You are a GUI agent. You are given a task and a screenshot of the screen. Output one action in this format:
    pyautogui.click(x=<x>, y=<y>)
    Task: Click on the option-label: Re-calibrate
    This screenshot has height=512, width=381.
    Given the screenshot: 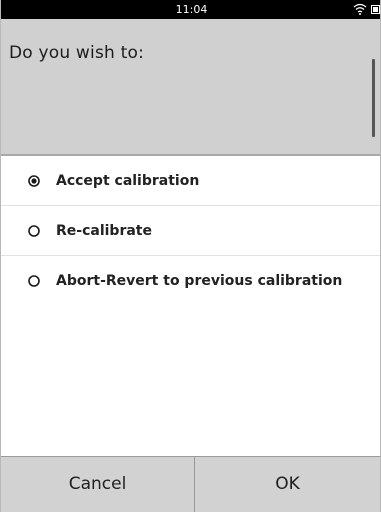 What is the action you would take?
    pyautogui.click(x=104, y=230)
    